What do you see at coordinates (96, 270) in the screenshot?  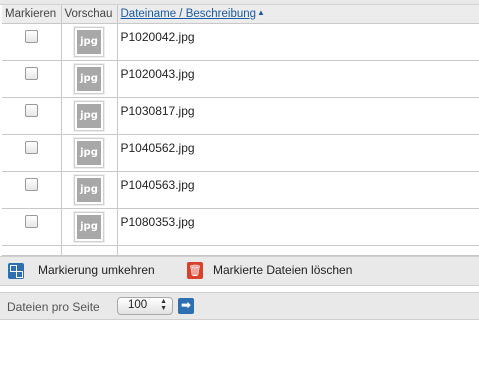 I see `invert-selection-link: Markierung umkehren` at bounding box center [96, 270].